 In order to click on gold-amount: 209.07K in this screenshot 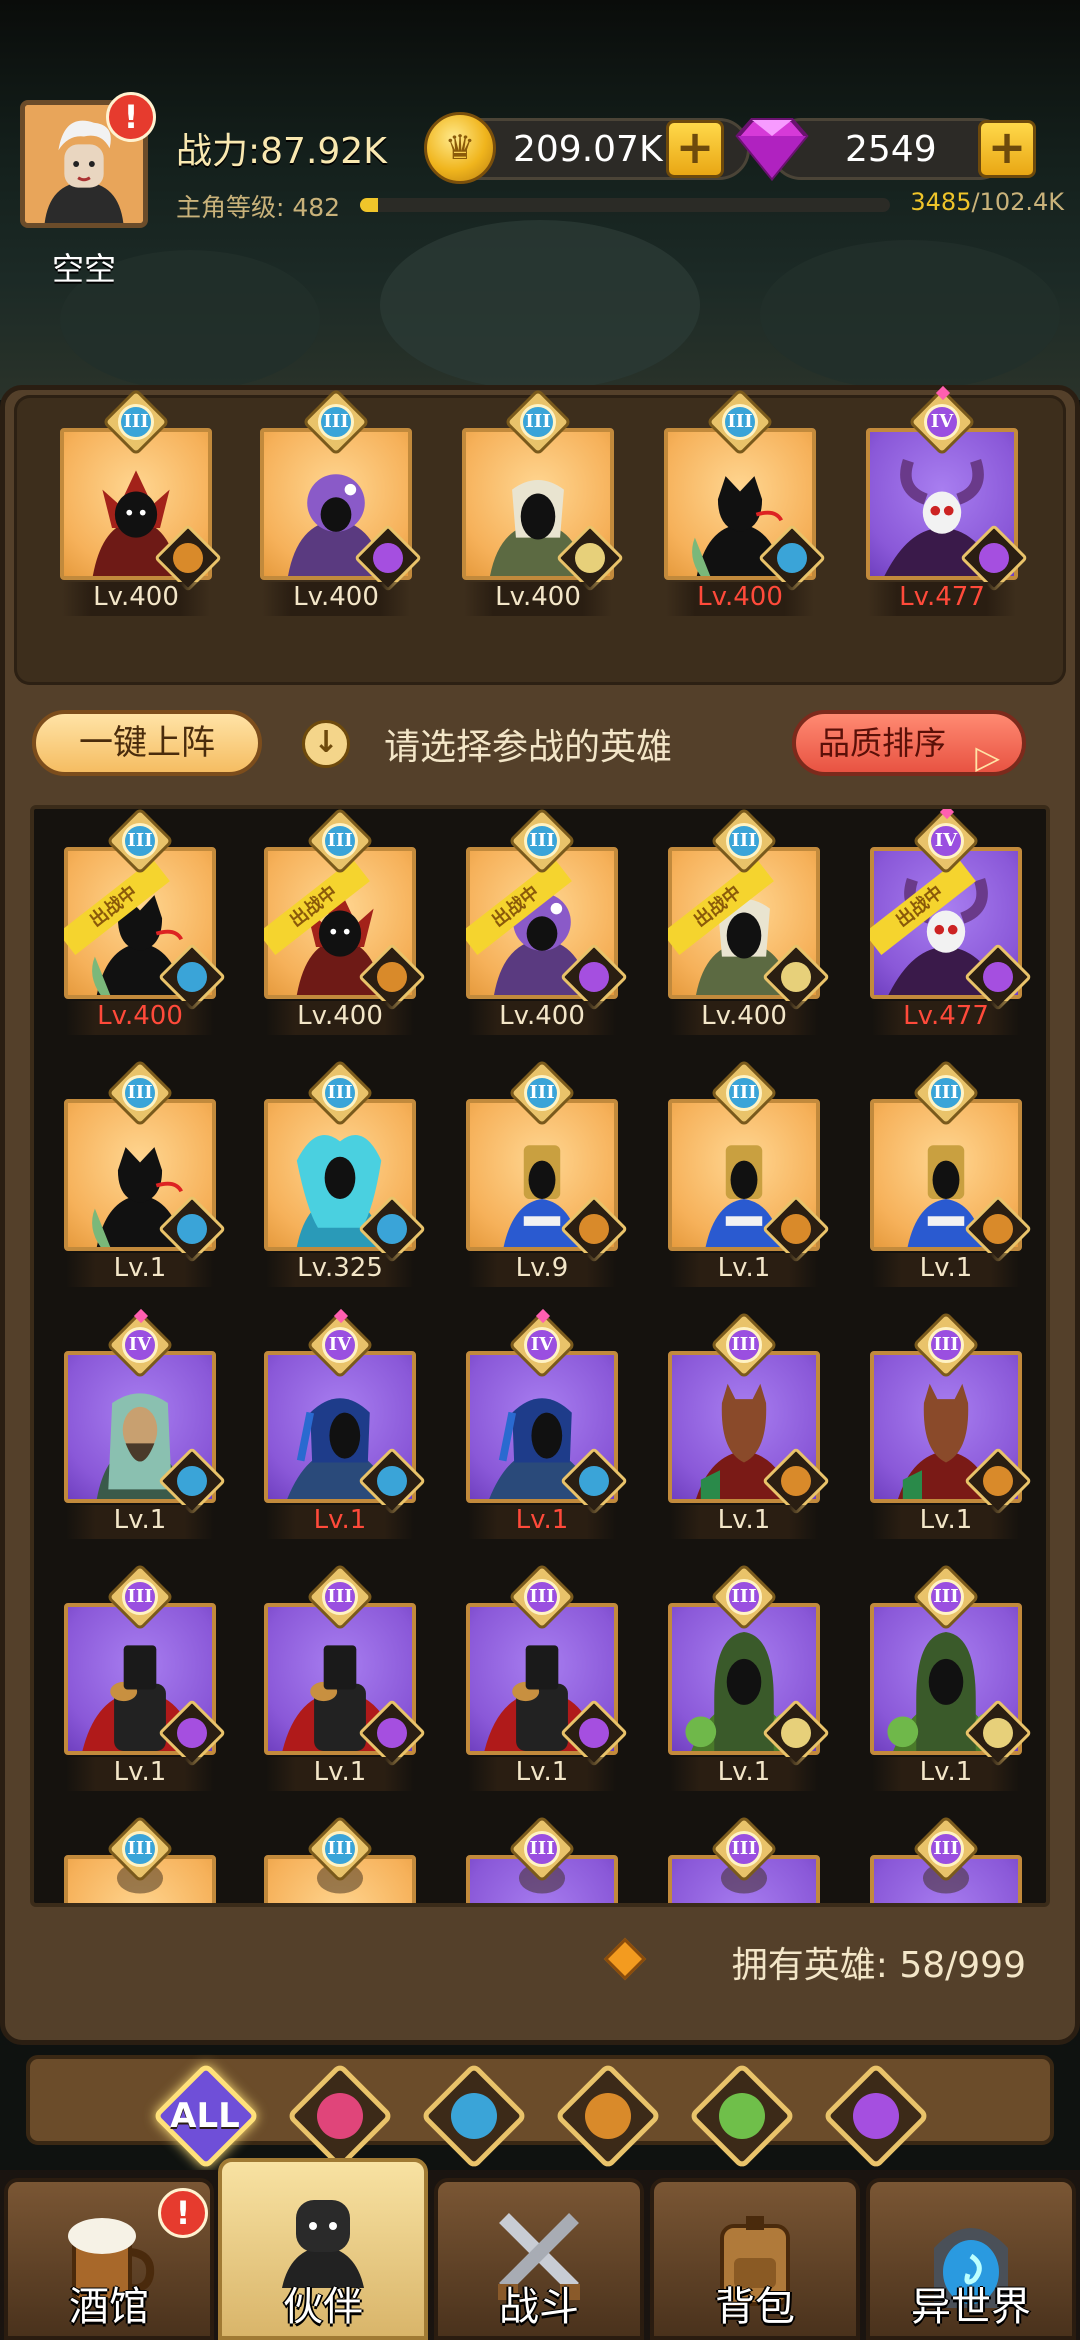, I will do `click(588, 149)`.